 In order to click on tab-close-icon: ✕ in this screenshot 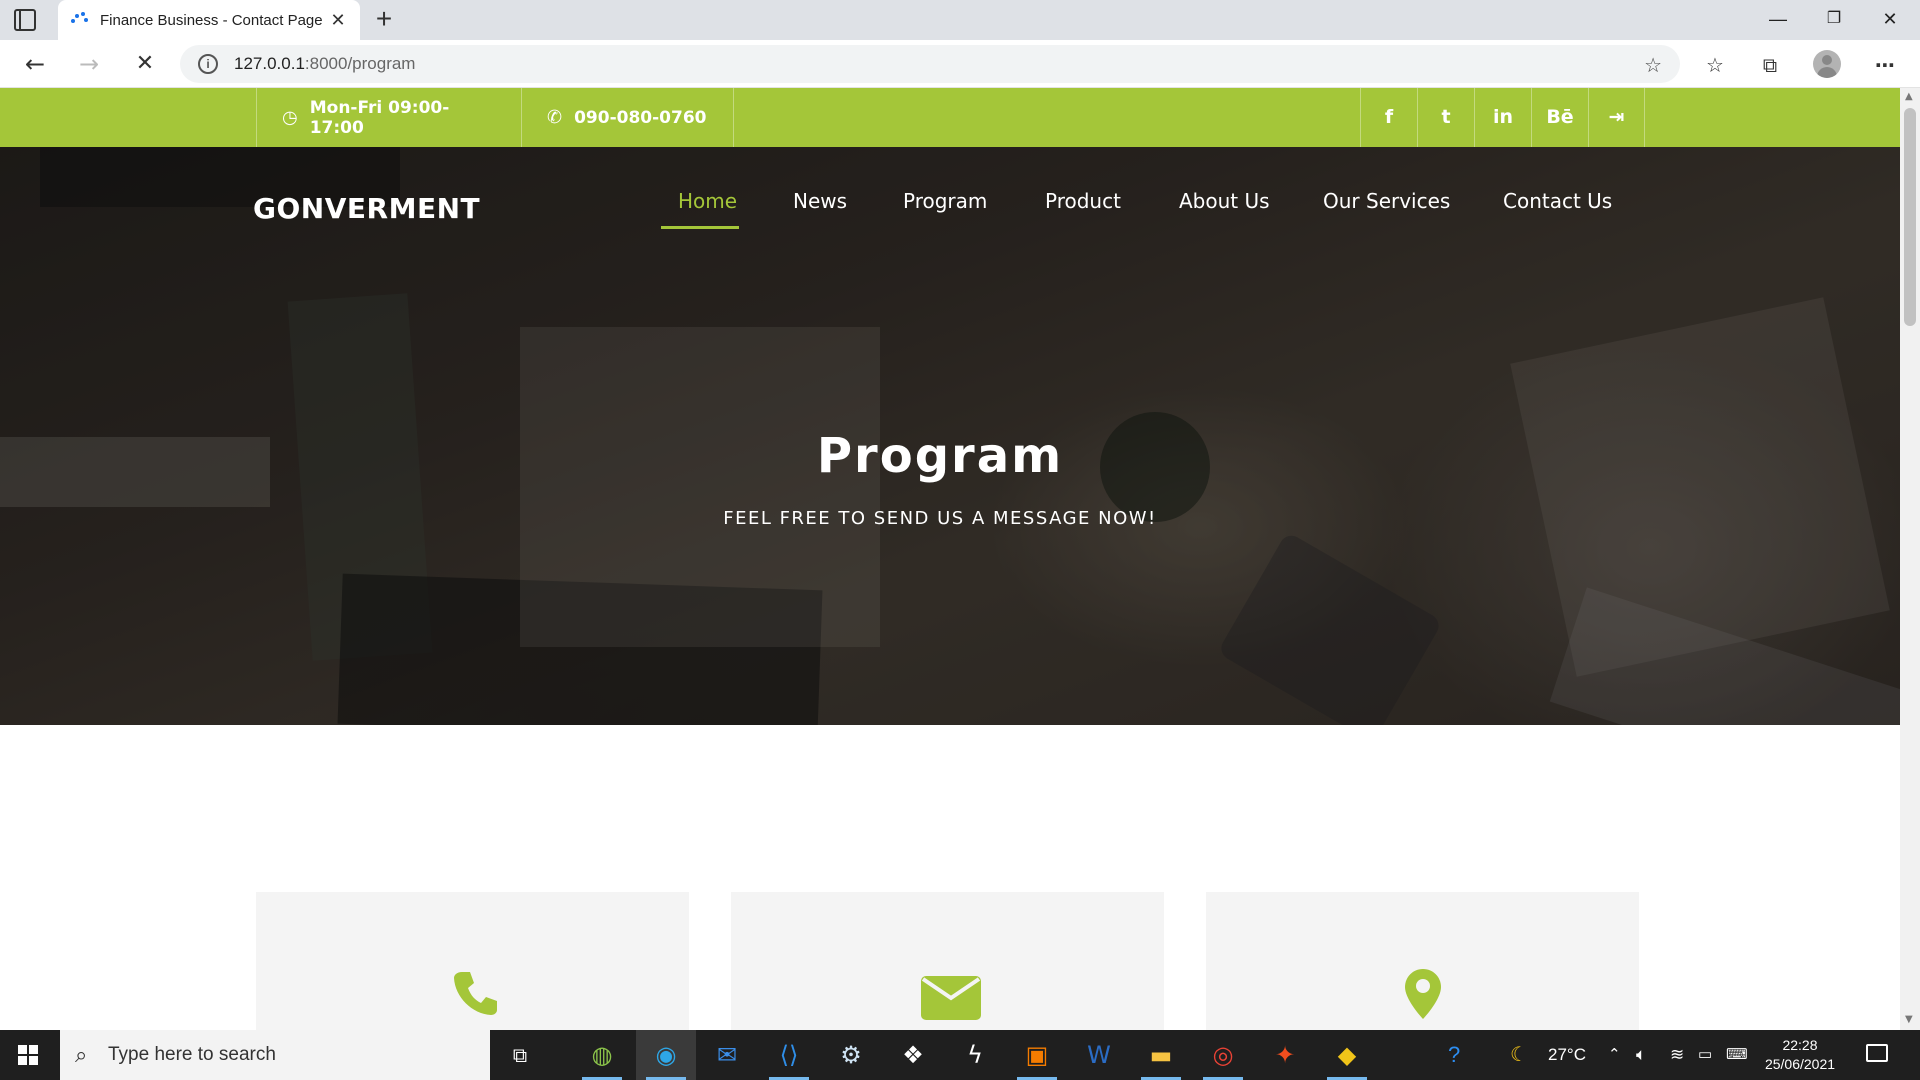, I will do `click(338, 20)`.